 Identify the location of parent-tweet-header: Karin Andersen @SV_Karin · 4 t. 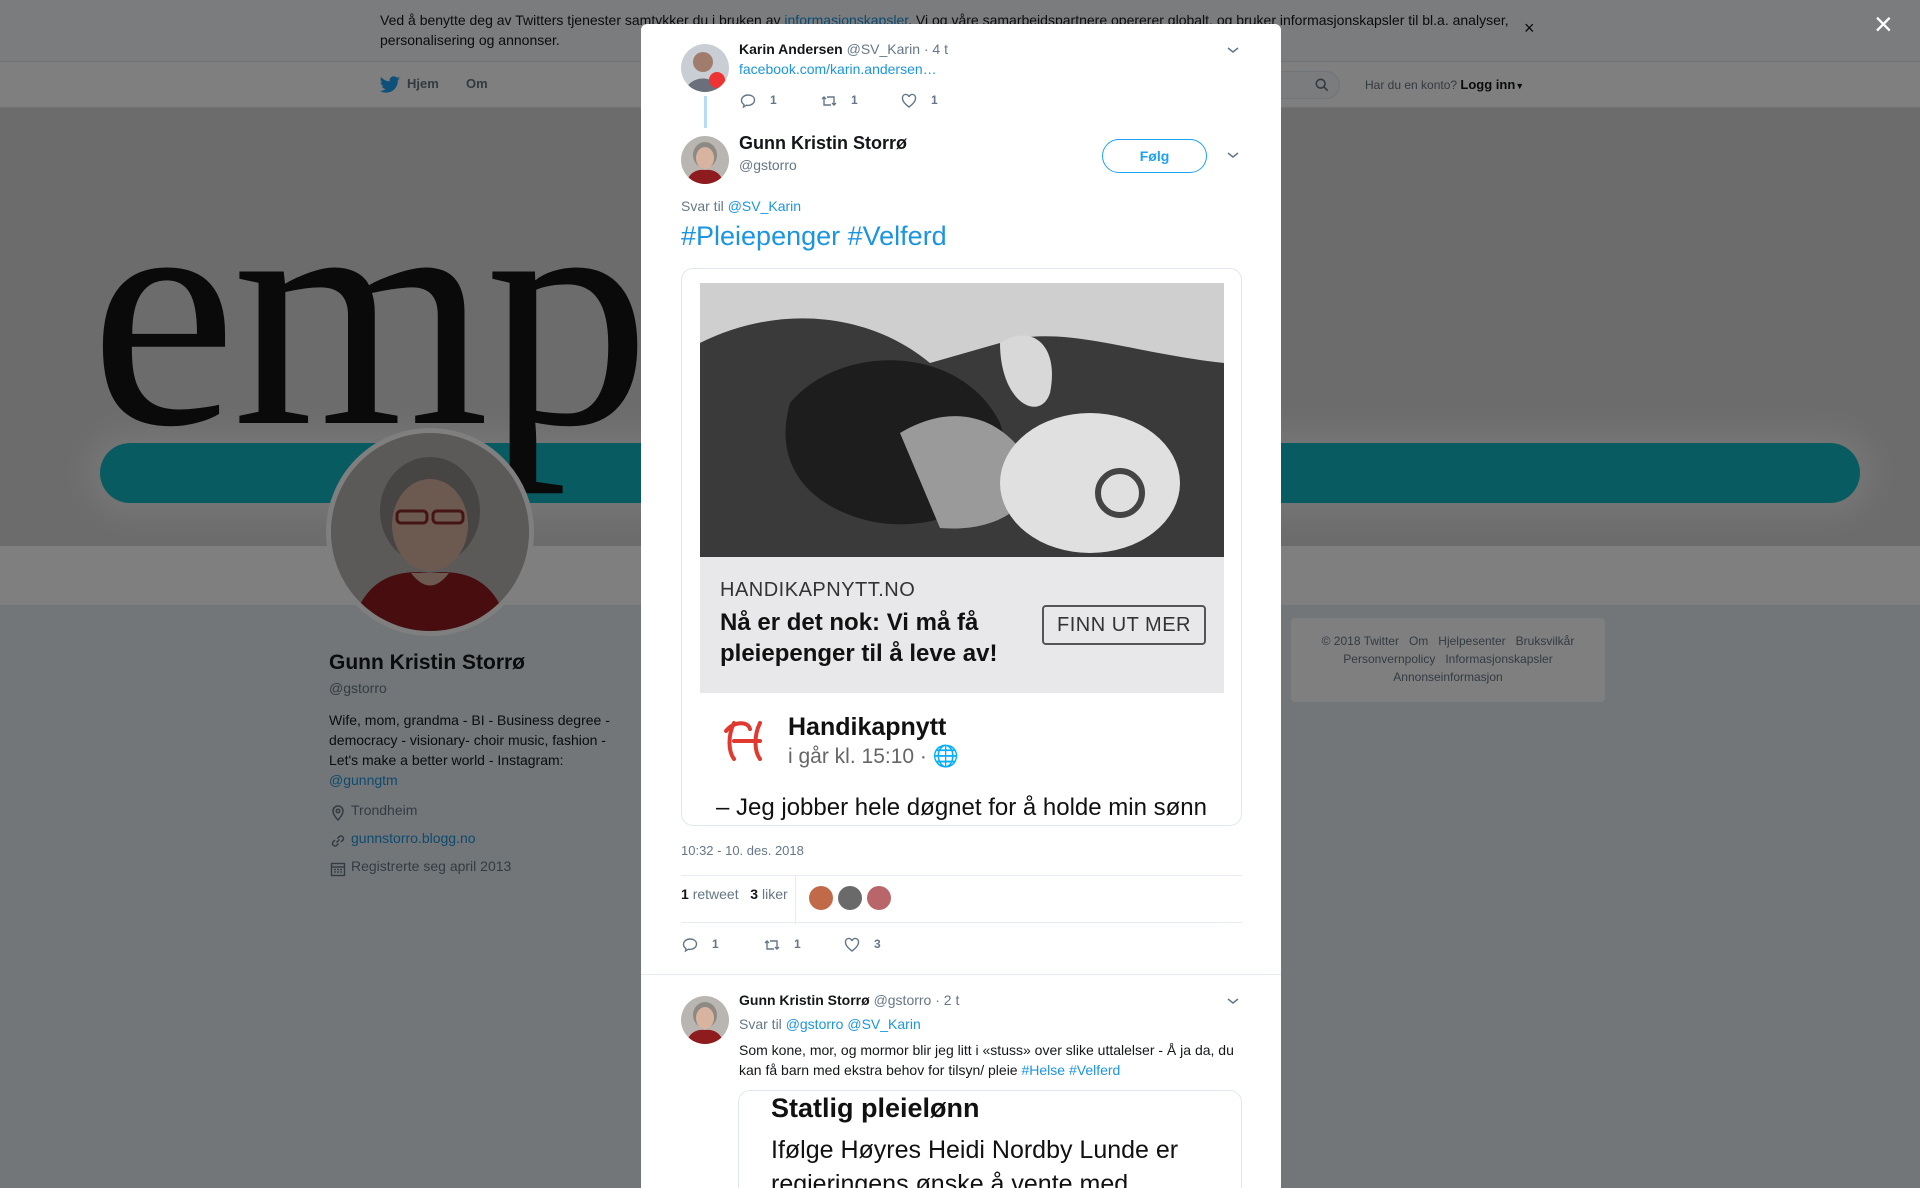
(843, 49).